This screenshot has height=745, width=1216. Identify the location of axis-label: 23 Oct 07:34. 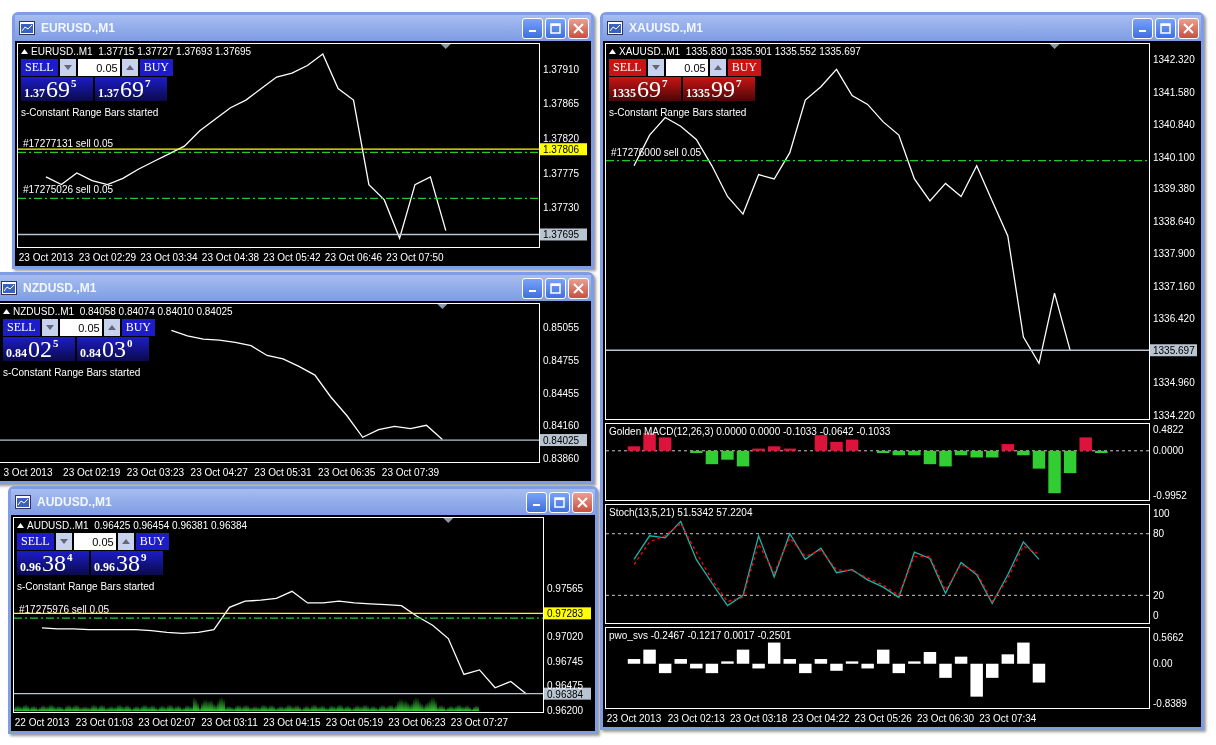
(1008, 718).